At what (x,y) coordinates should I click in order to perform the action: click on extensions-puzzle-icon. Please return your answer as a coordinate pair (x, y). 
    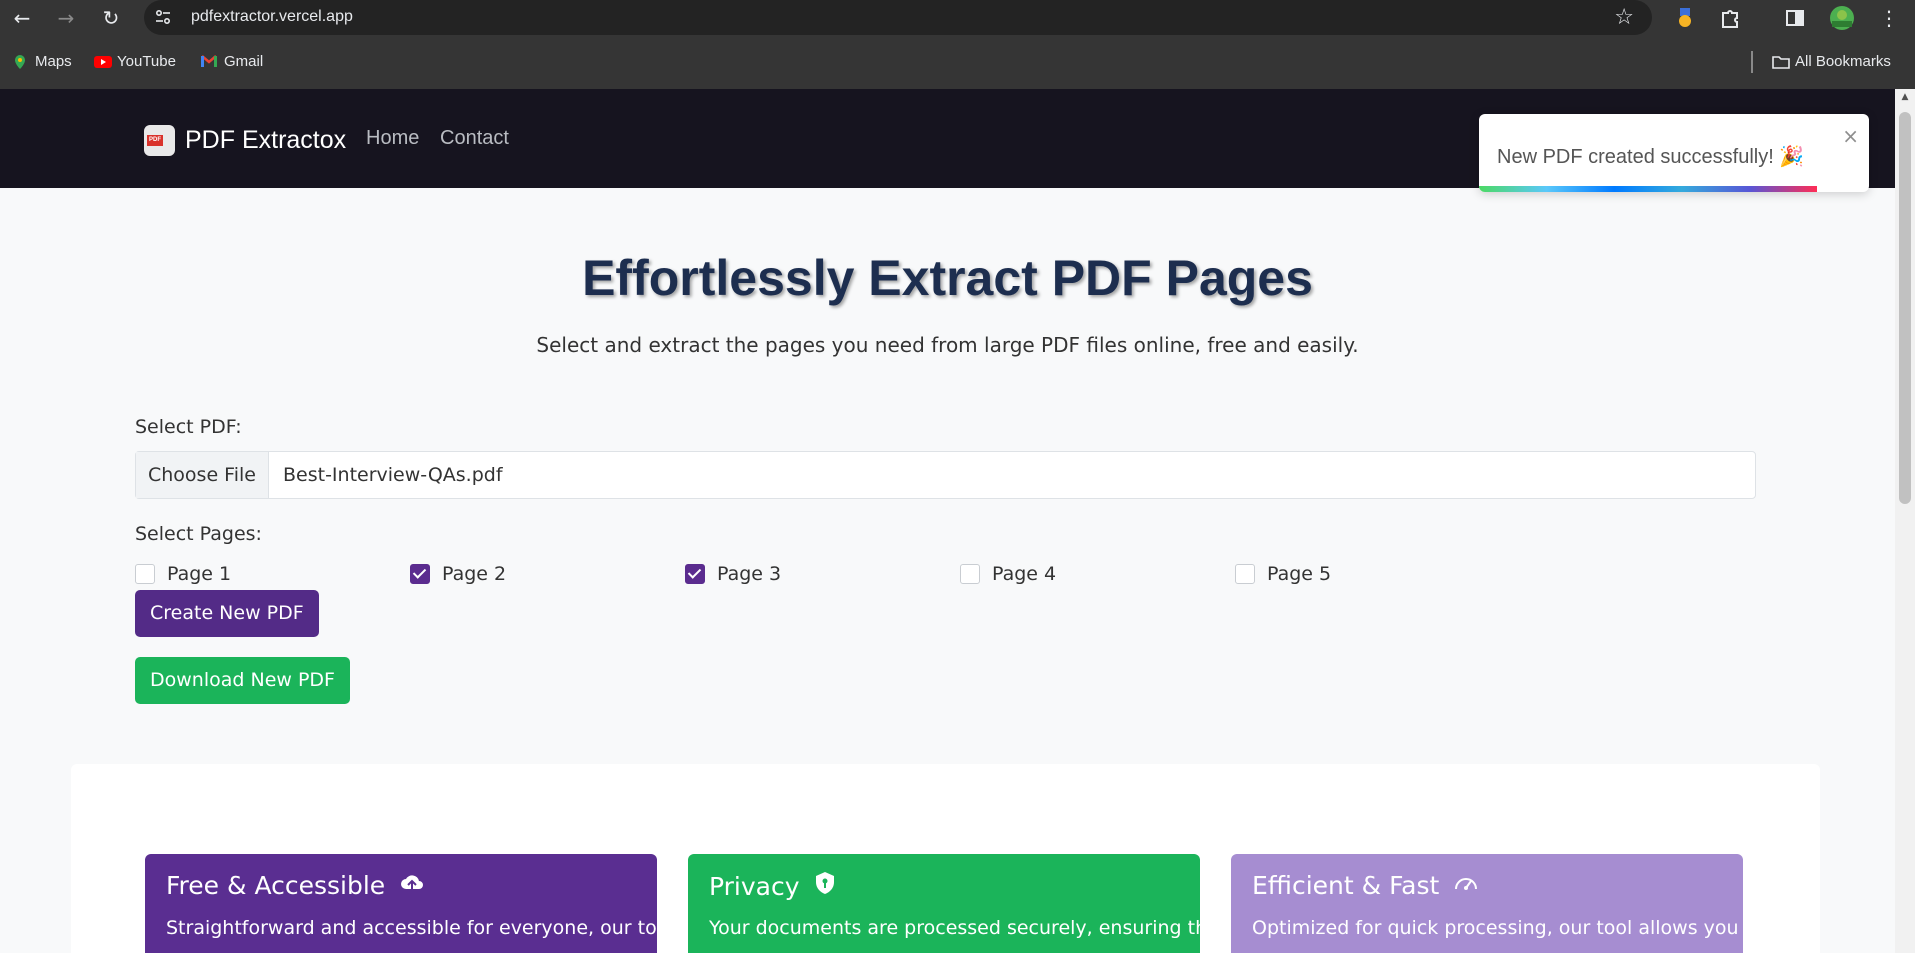
    Looking at the image, I should click on (1730, 18).